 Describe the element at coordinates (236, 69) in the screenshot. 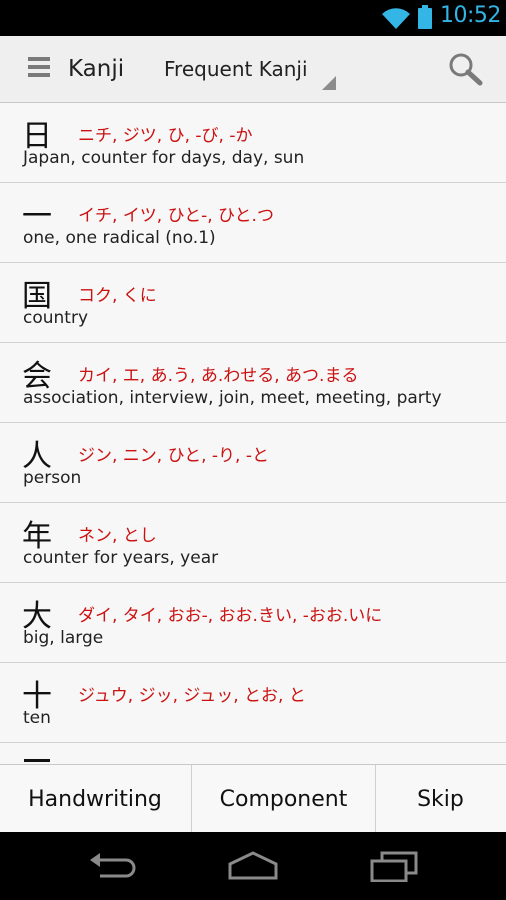

I see `spinner-selected-value: Frequent Kanji` at that location.